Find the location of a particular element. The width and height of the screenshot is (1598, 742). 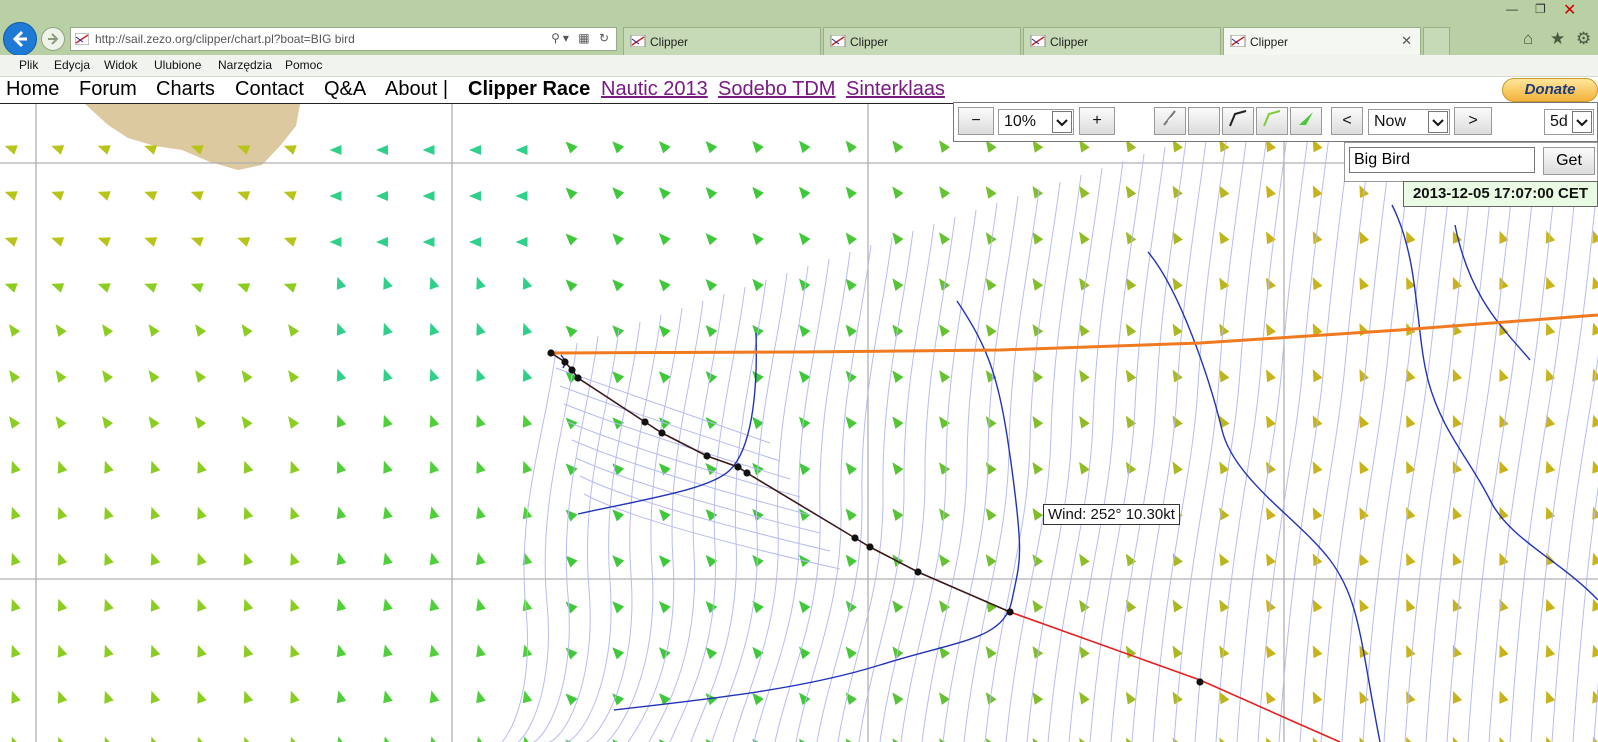

close-tab-icon: ✕ is located at coordinates (1406, 41).